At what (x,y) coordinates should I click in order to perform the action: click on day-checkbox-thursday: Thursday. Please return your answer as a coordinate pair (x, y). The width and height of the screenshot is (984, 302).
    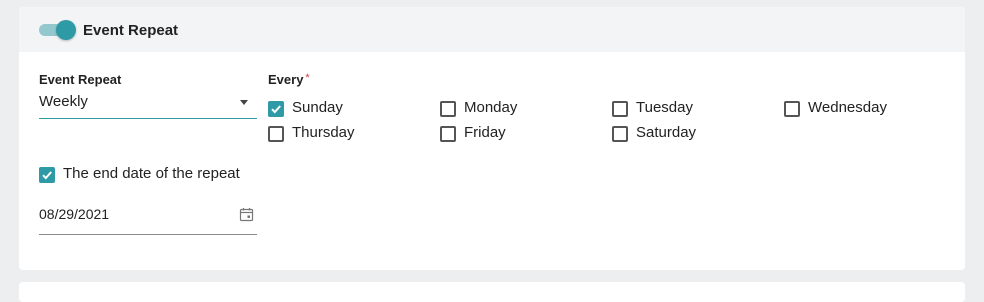
    Looking at the image, I should click on (328, 134).